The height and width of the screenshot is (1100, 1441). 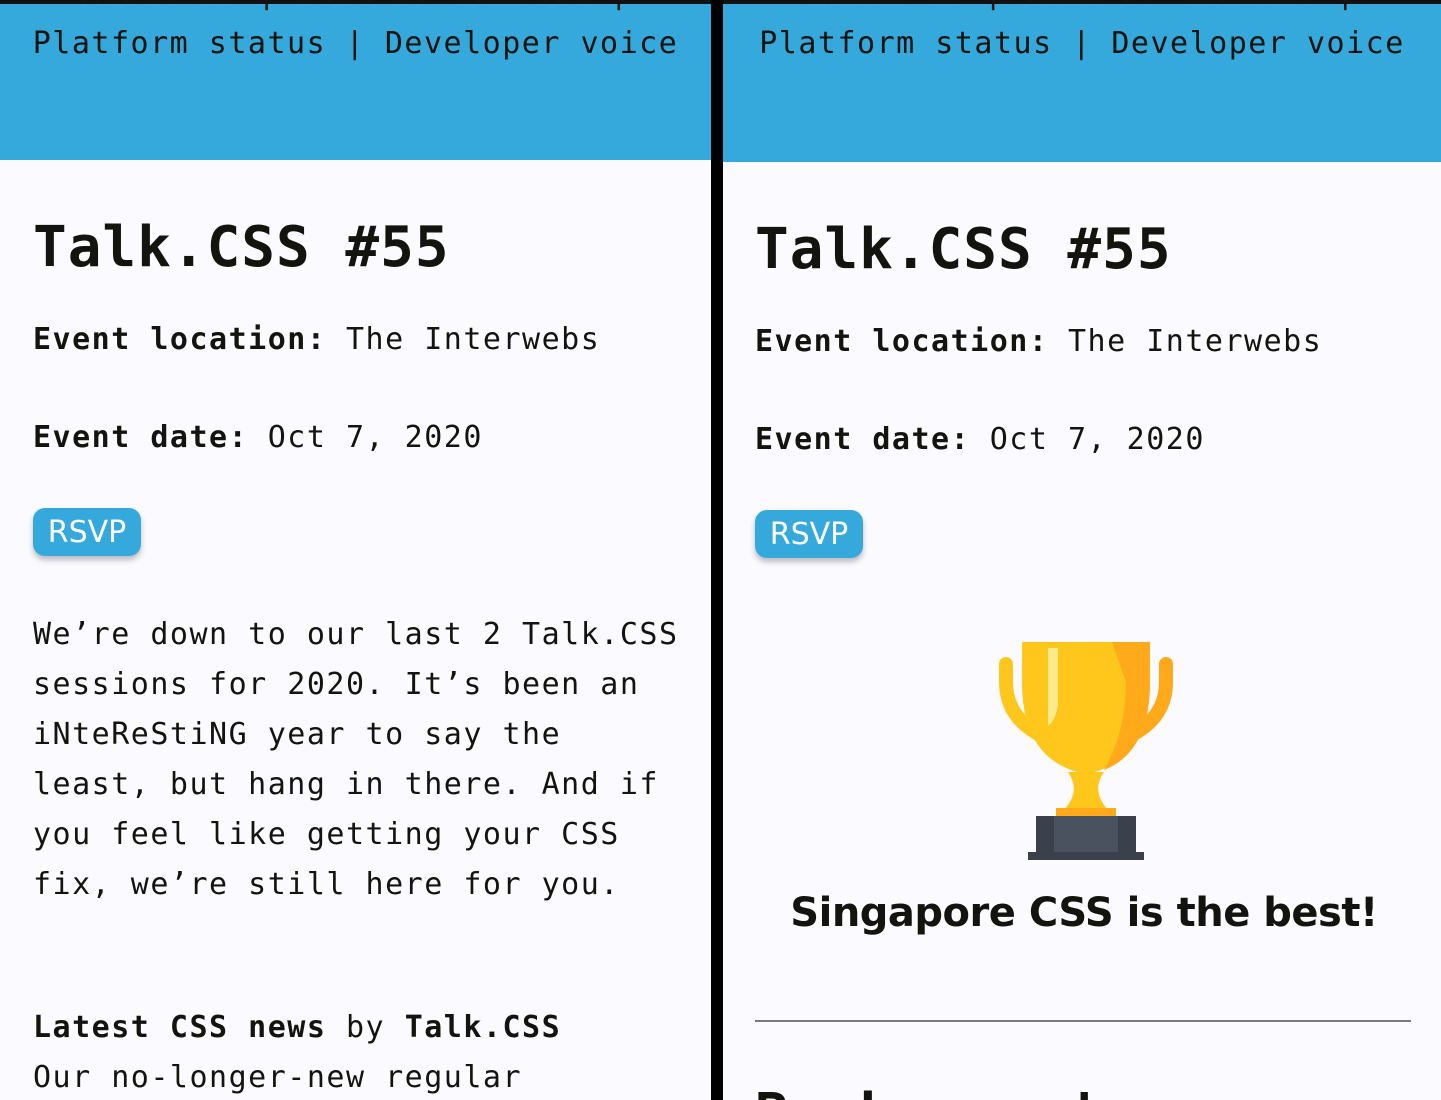 What do you see at coordinates (1086, 751) in the screenshot?
I see `trophy-icon` at bounding box center [1086, 751].